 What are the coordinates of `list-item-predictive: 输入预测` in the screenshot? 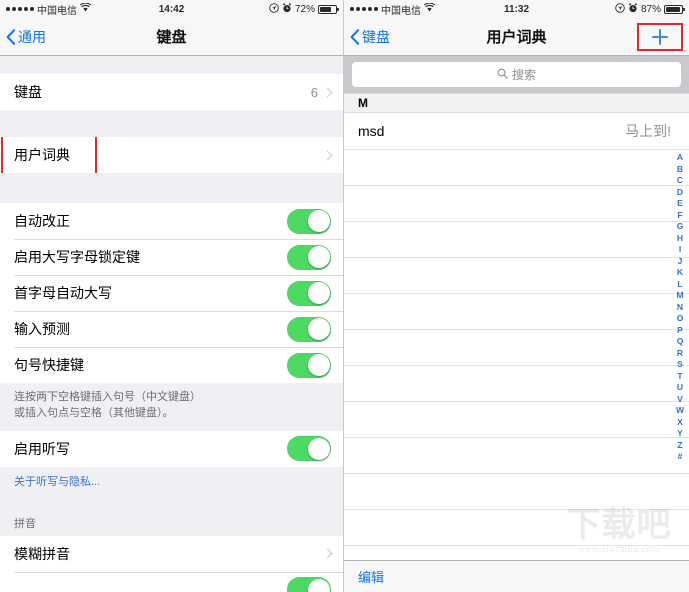 It's located at (171, 329).